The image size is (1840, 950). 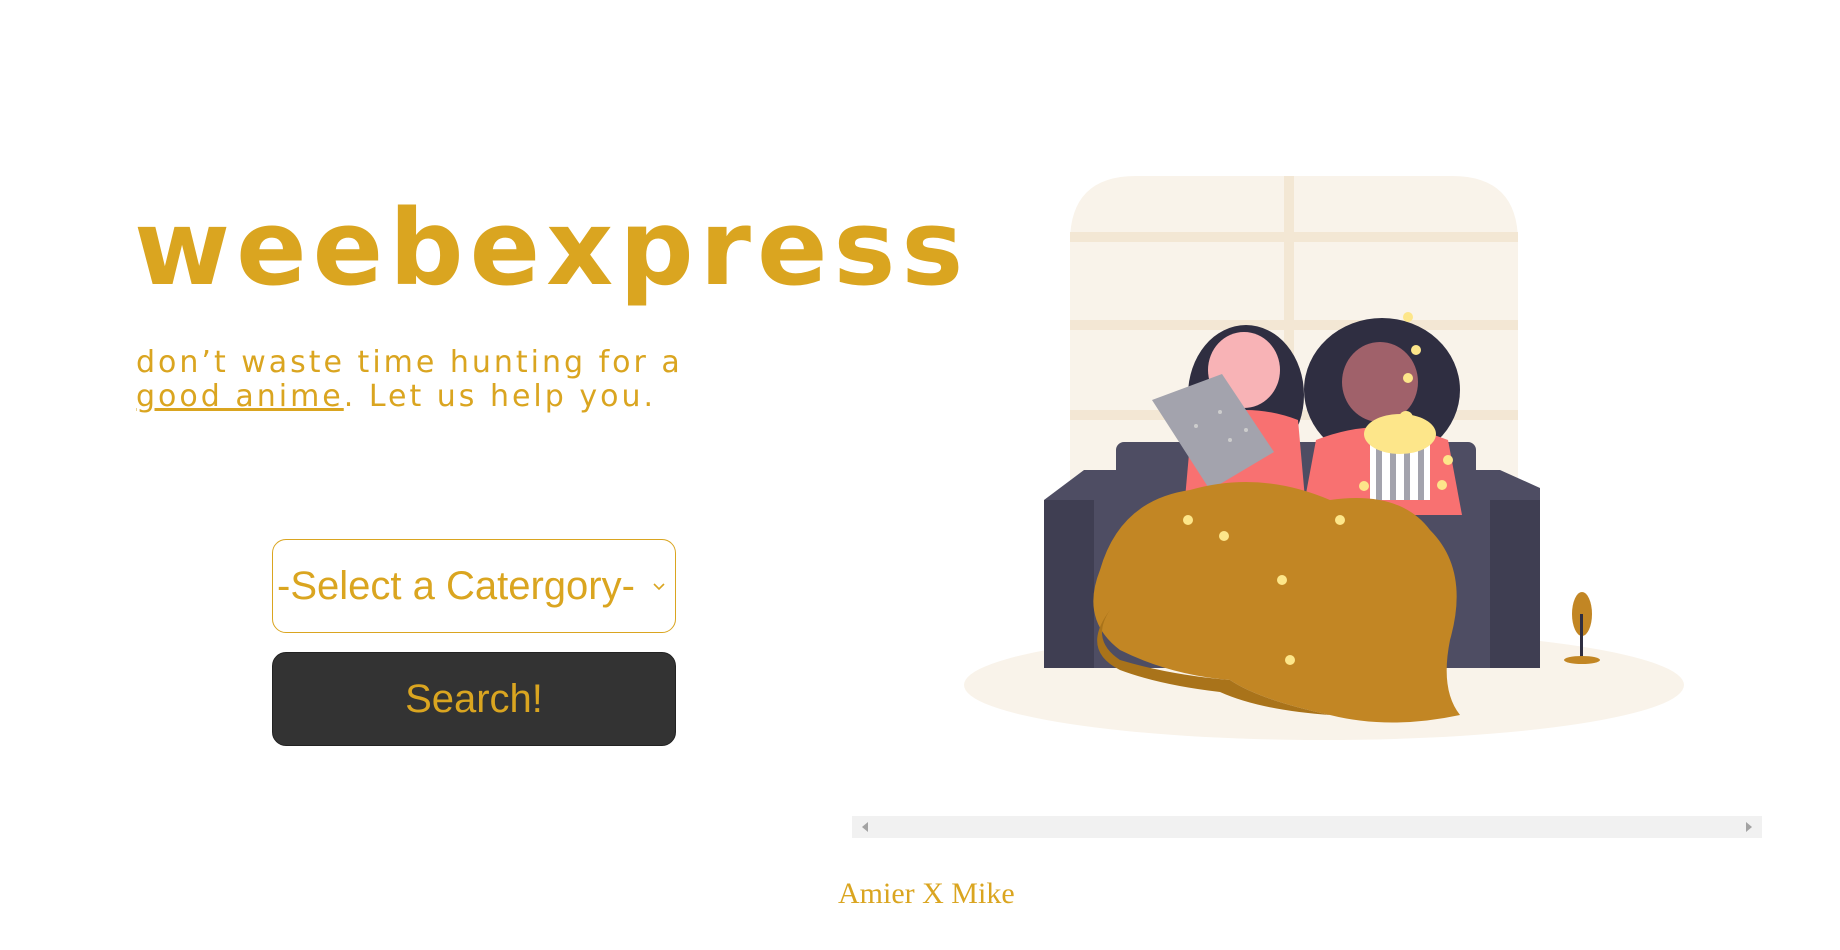 I want to click on tagline-text-before: don’t waste time hunting for a, so click(x=409, y=362).